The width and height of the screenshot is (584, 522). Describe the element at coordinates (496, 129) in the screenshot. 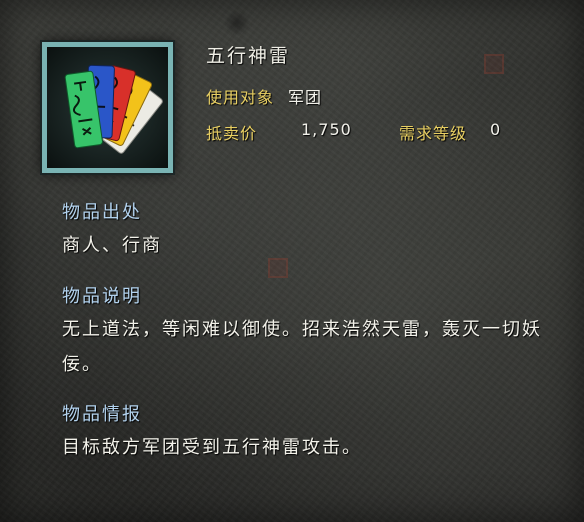

I see `level-value: 0` at that location.